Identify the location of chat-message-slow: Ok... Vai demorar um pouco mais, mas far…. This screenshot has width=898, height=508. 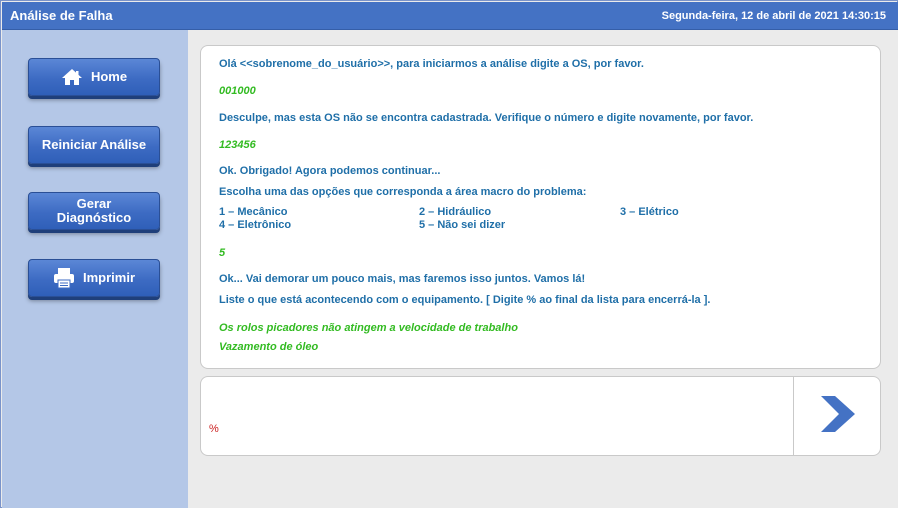
(402, 279).